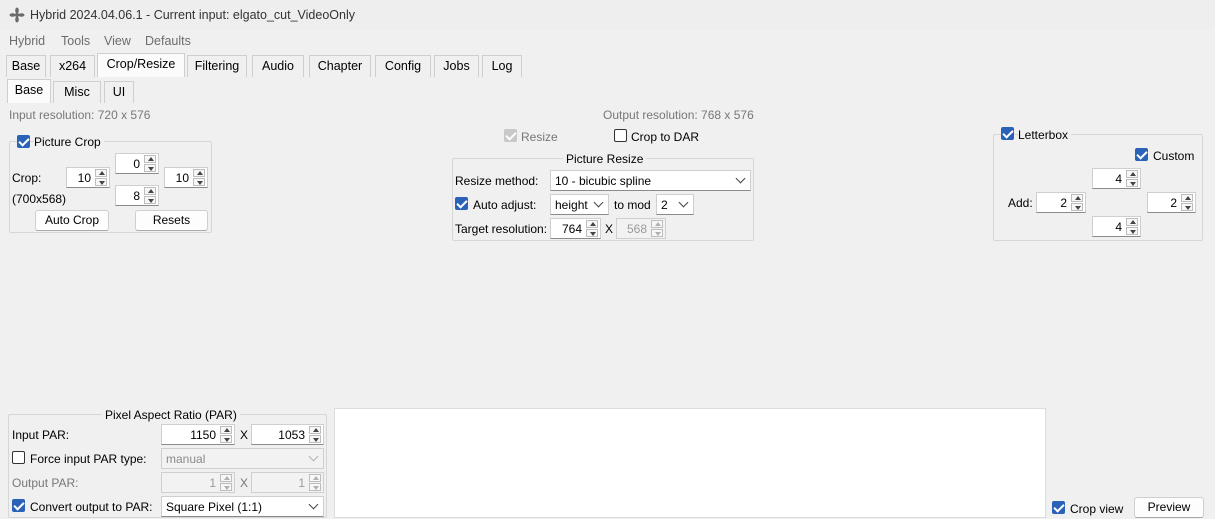 The image size is (1215, 519). What do you see at coordinates (539, 137) in the screenshot?
I see `resize-label: Resize` at bounding box center [539, 137].